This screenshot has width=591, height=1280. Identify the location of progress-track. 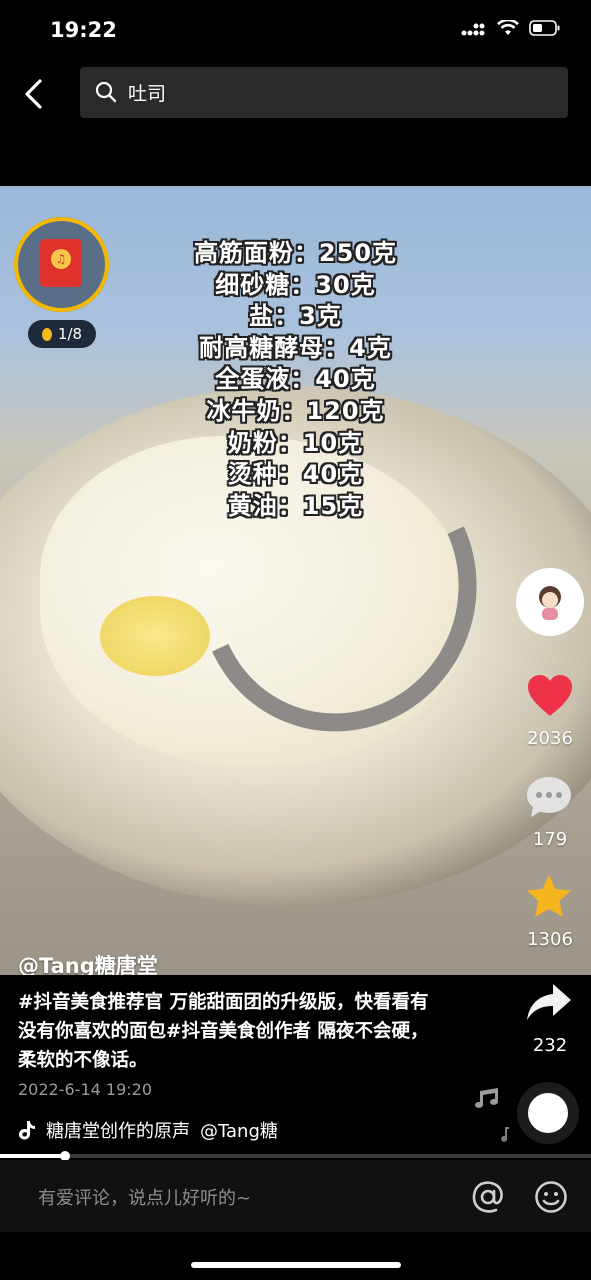
(295, 1156).